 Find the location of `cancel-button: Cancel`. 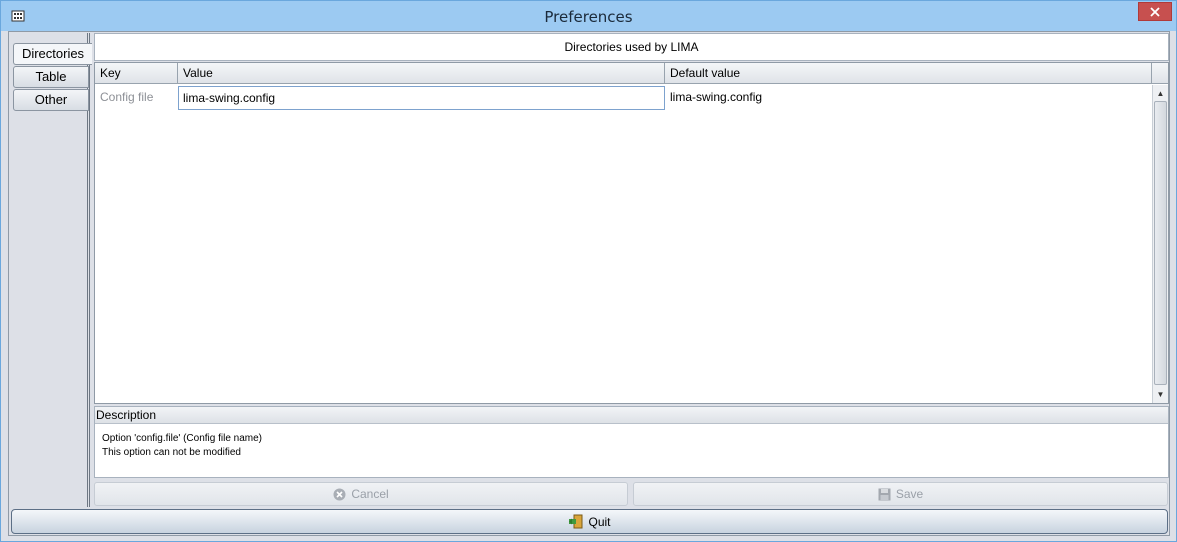

cancel-button: Cancel is located at coordinates (361, 494).